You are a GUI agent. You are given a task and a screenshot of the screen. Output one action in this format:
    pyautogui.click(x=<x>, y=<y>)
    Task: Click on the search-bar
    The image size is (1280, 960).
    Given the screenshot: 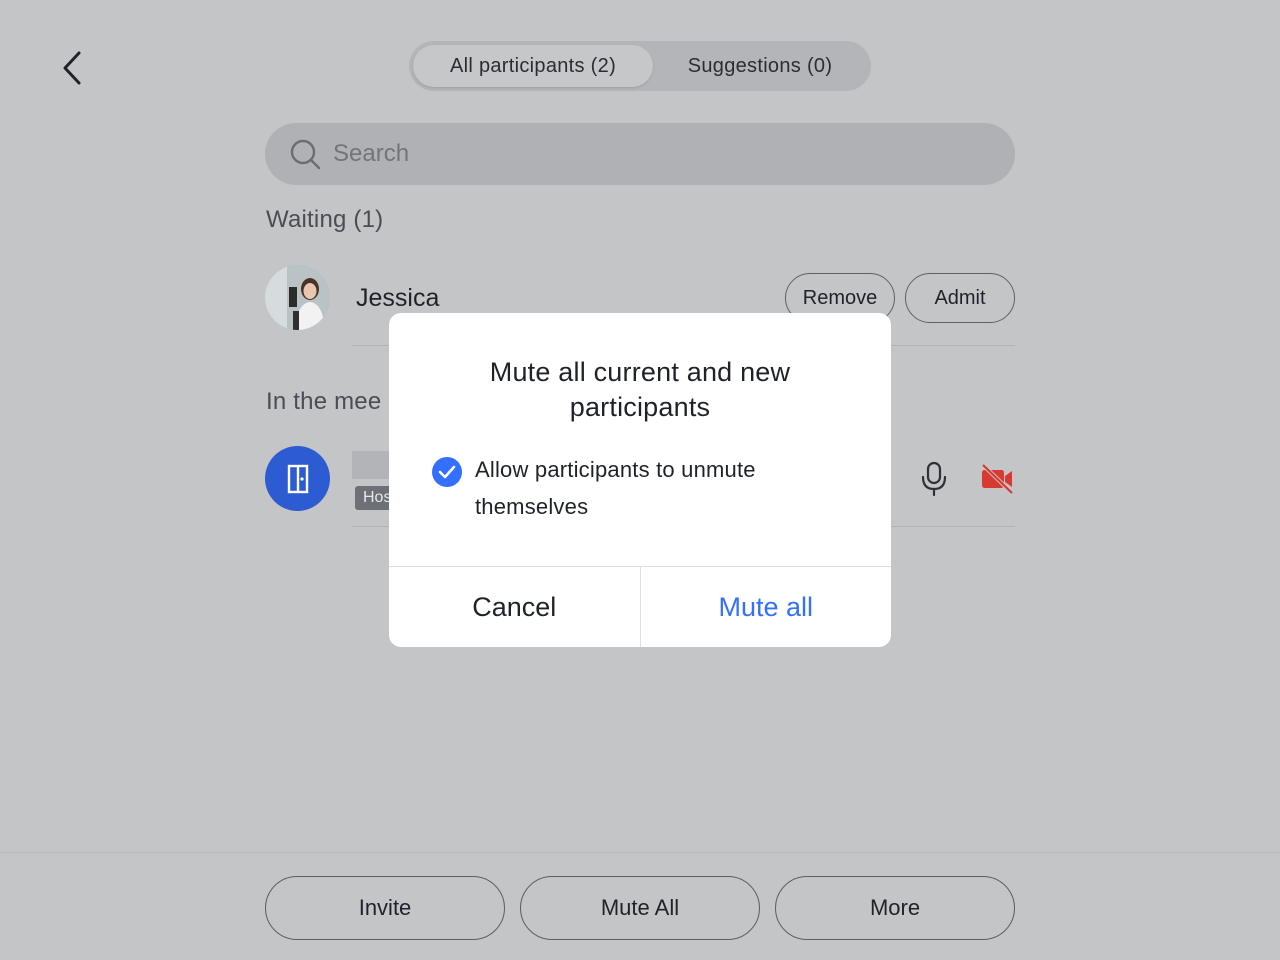 What is the action you would take?
    pyautogui.click(x=640, y=154)
    